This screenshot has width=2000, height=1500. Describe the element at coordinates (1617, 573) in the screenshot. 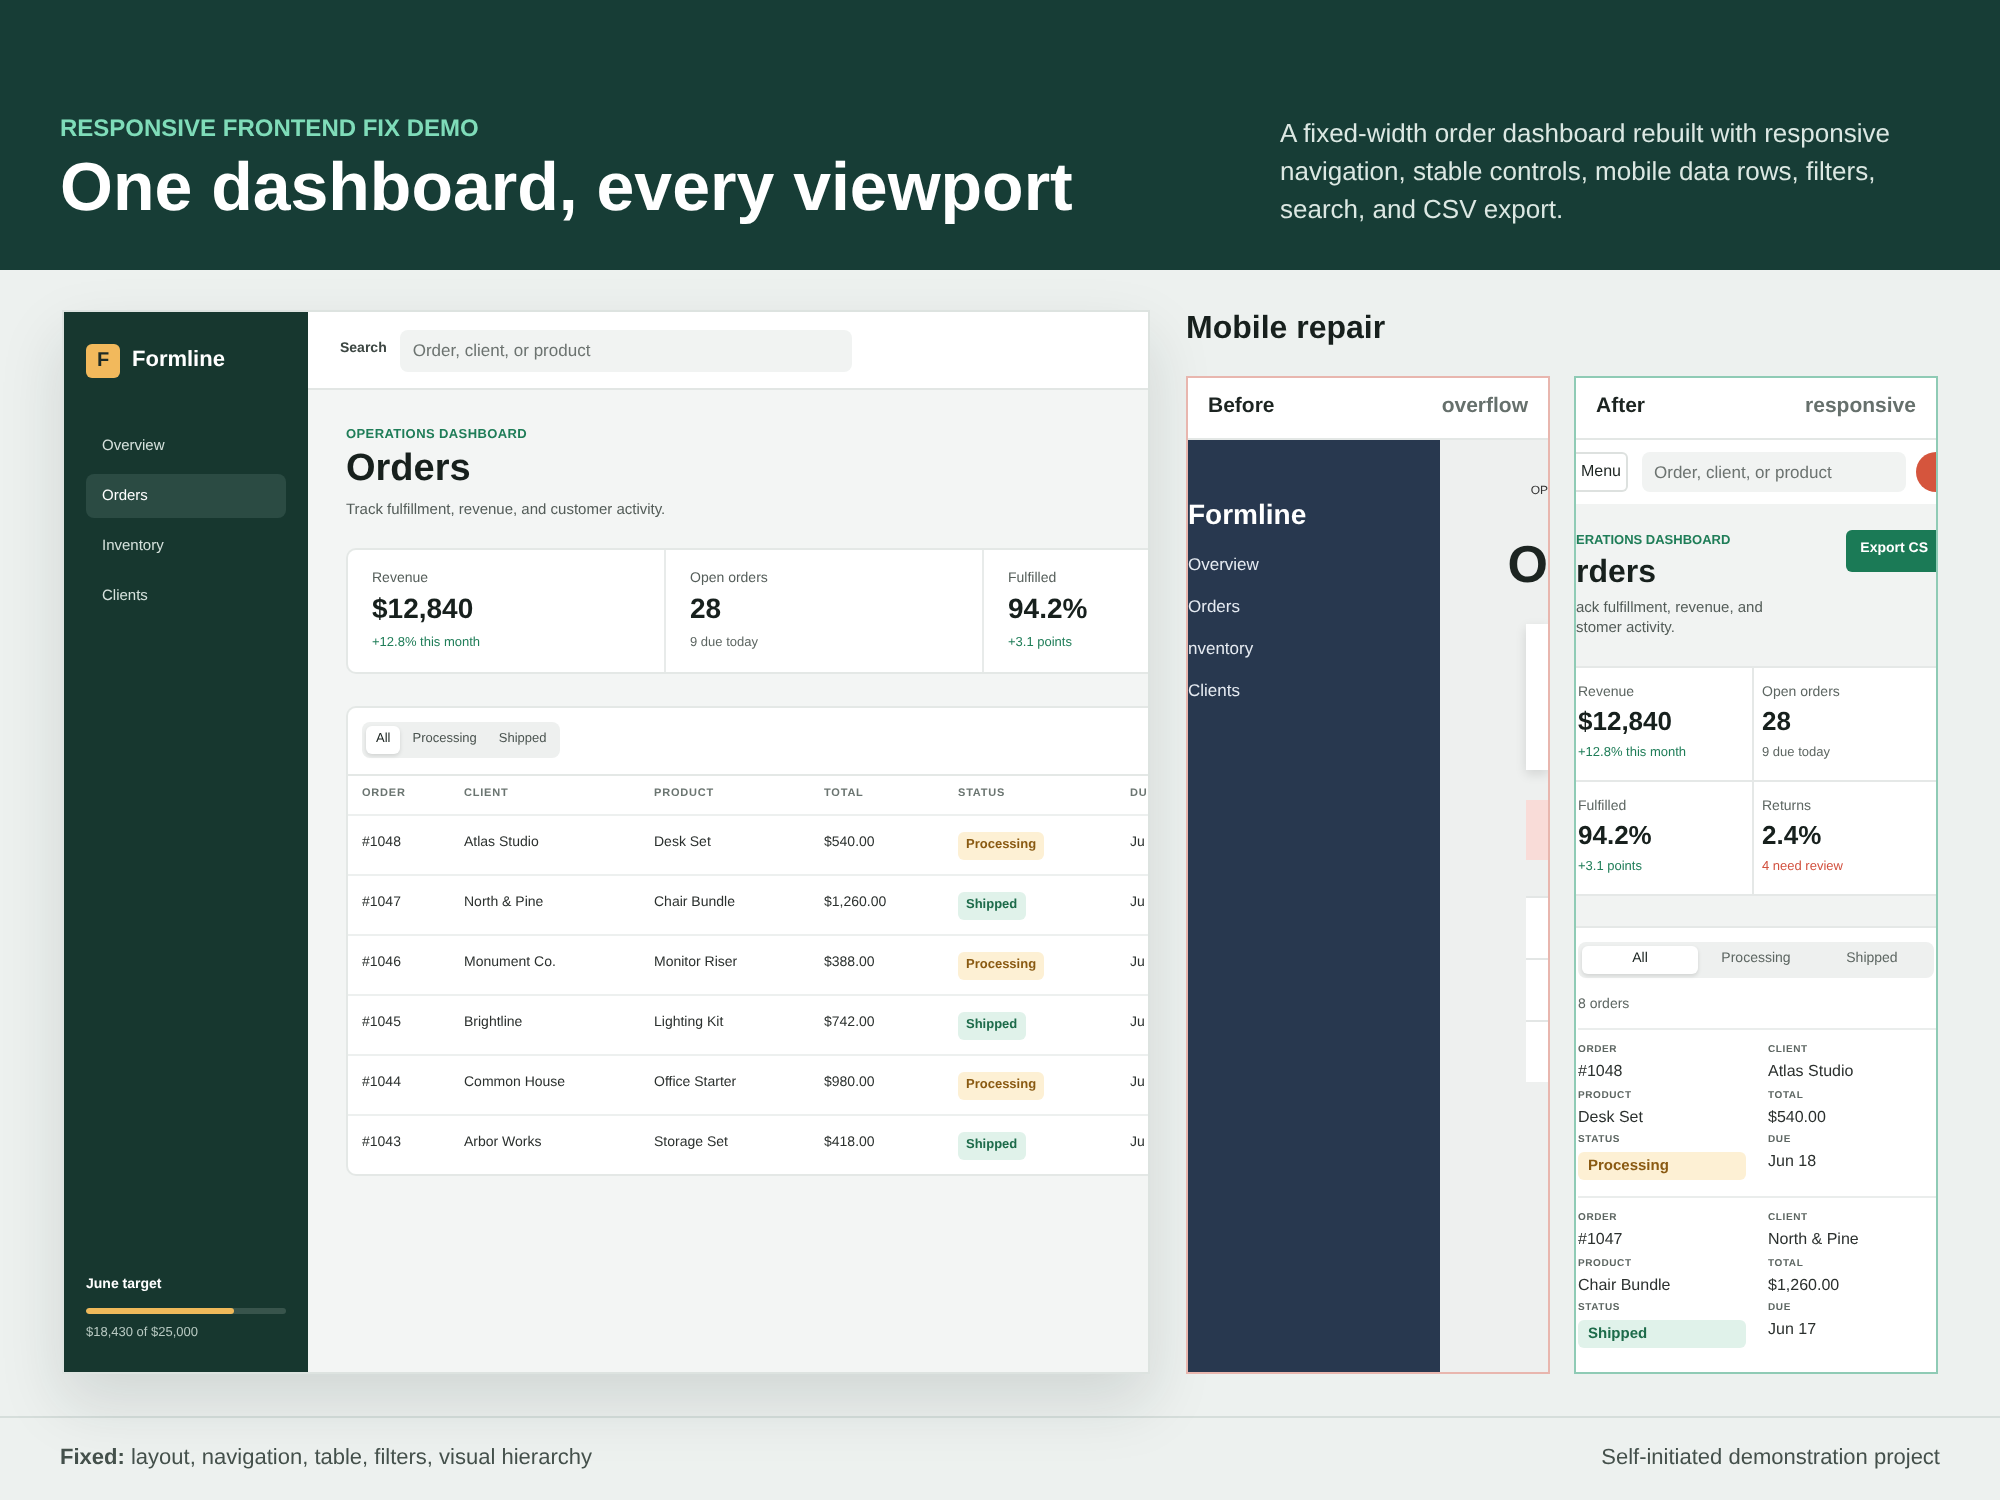

I see `page-heading: rders` at that location.